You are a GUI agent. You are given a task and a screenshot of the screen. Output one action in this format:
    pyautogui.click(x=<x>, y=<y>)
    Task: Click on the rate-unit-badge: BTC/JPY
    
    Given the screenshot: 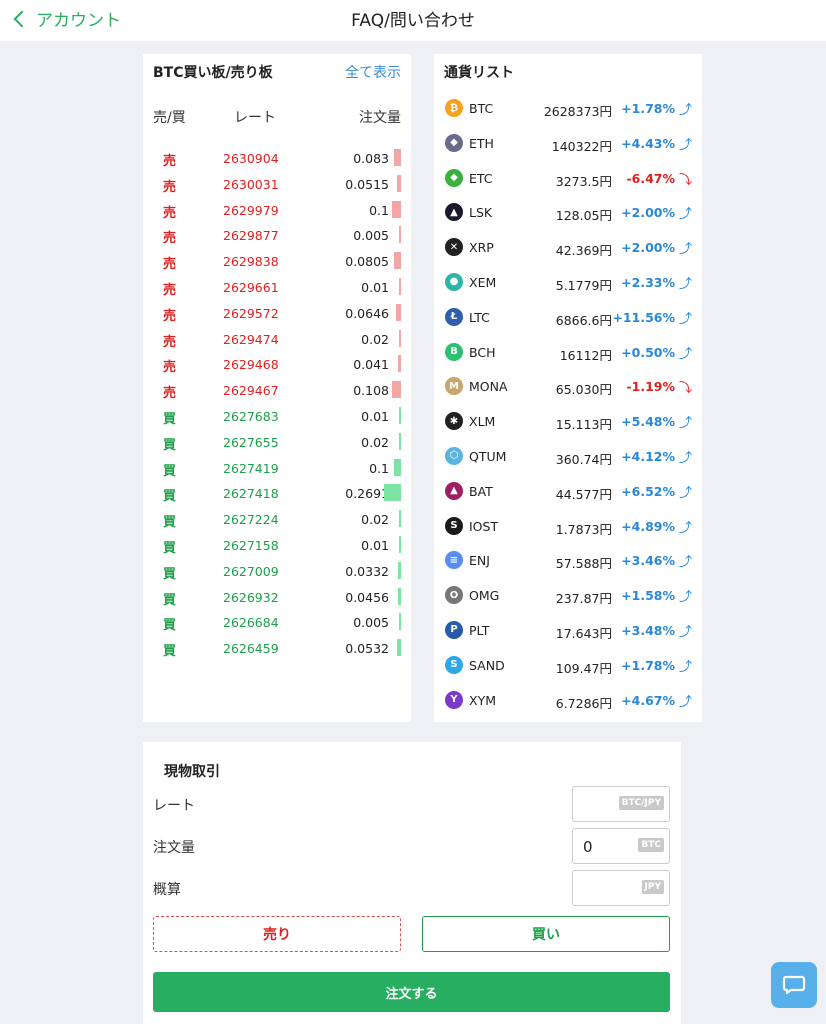 What is the action you would take?
    pyautogui.click(x=641, y=803)
    